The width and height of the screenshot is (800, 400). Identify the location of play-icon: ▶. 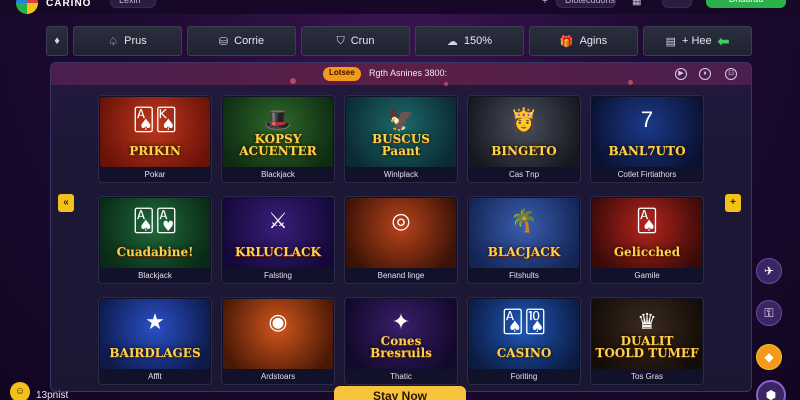
(681, 74).